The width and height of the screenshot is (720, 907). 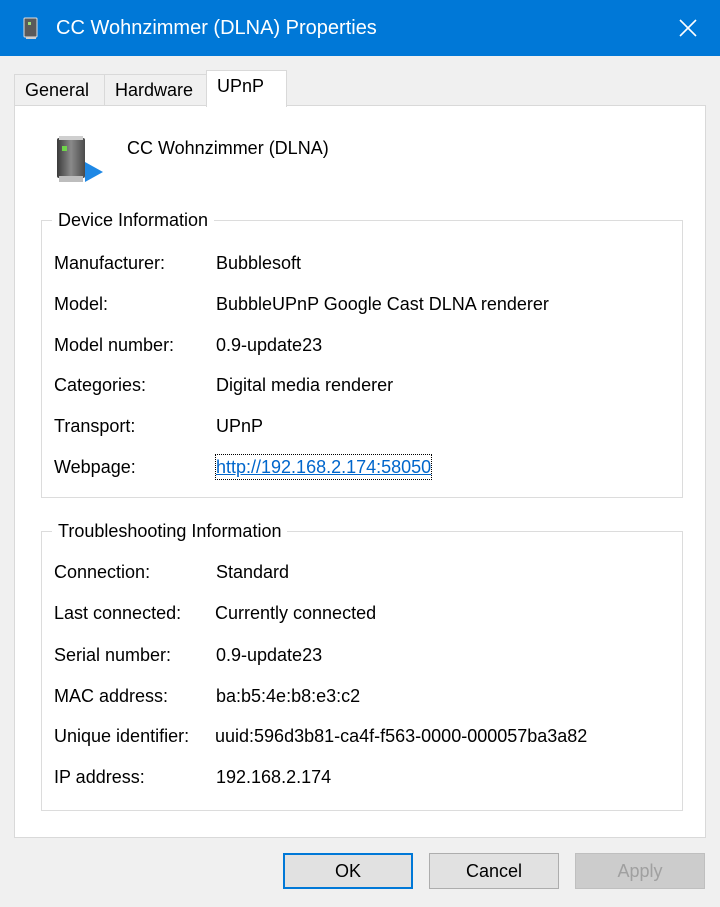 What do you see at coordinates (114, 345) in the screenshot?
I see `row-label: Model number:` at bounding box center [114, 345].